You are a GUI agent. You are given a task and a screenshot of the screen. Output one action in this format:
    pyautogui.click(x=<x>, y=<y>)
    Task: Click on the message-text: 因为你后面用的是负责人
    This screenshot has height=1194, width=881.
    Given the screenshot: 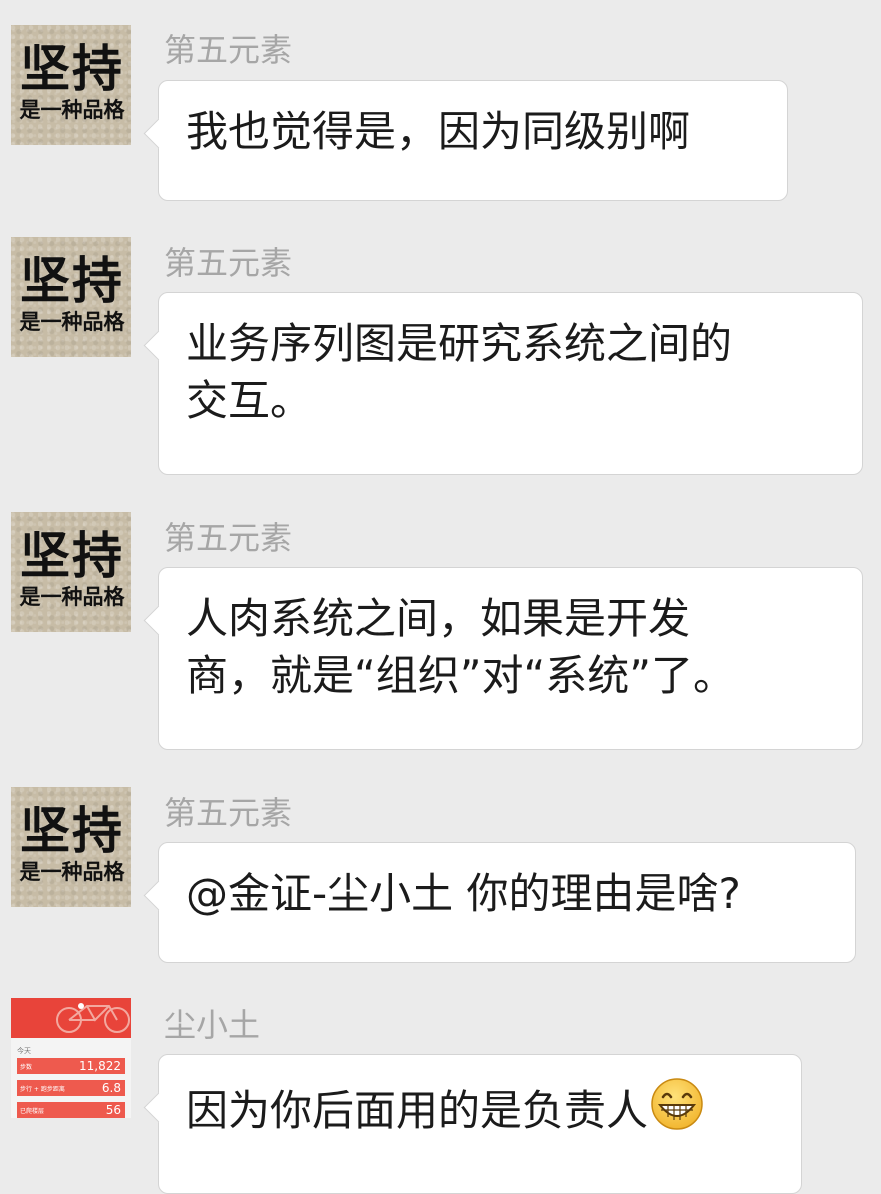 What is the action you would take?
    pyautogui.click(x=417, y=1110)
    